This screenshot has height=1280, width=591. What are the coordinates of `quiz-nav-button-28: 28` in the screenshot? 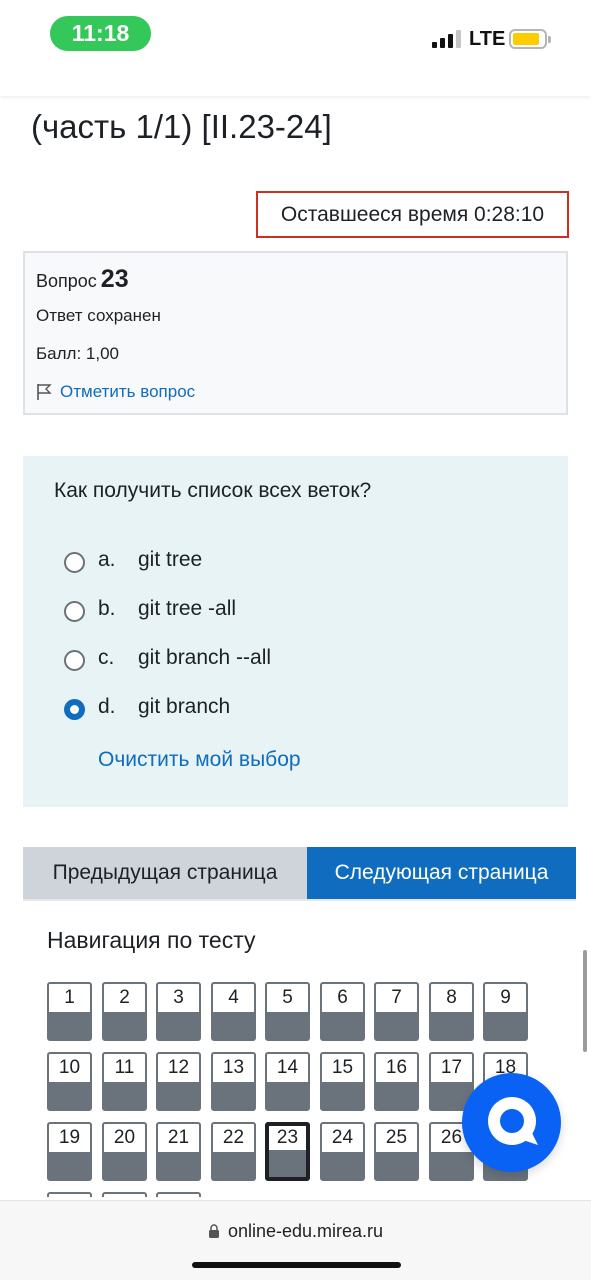 It's located at (69, 1194).